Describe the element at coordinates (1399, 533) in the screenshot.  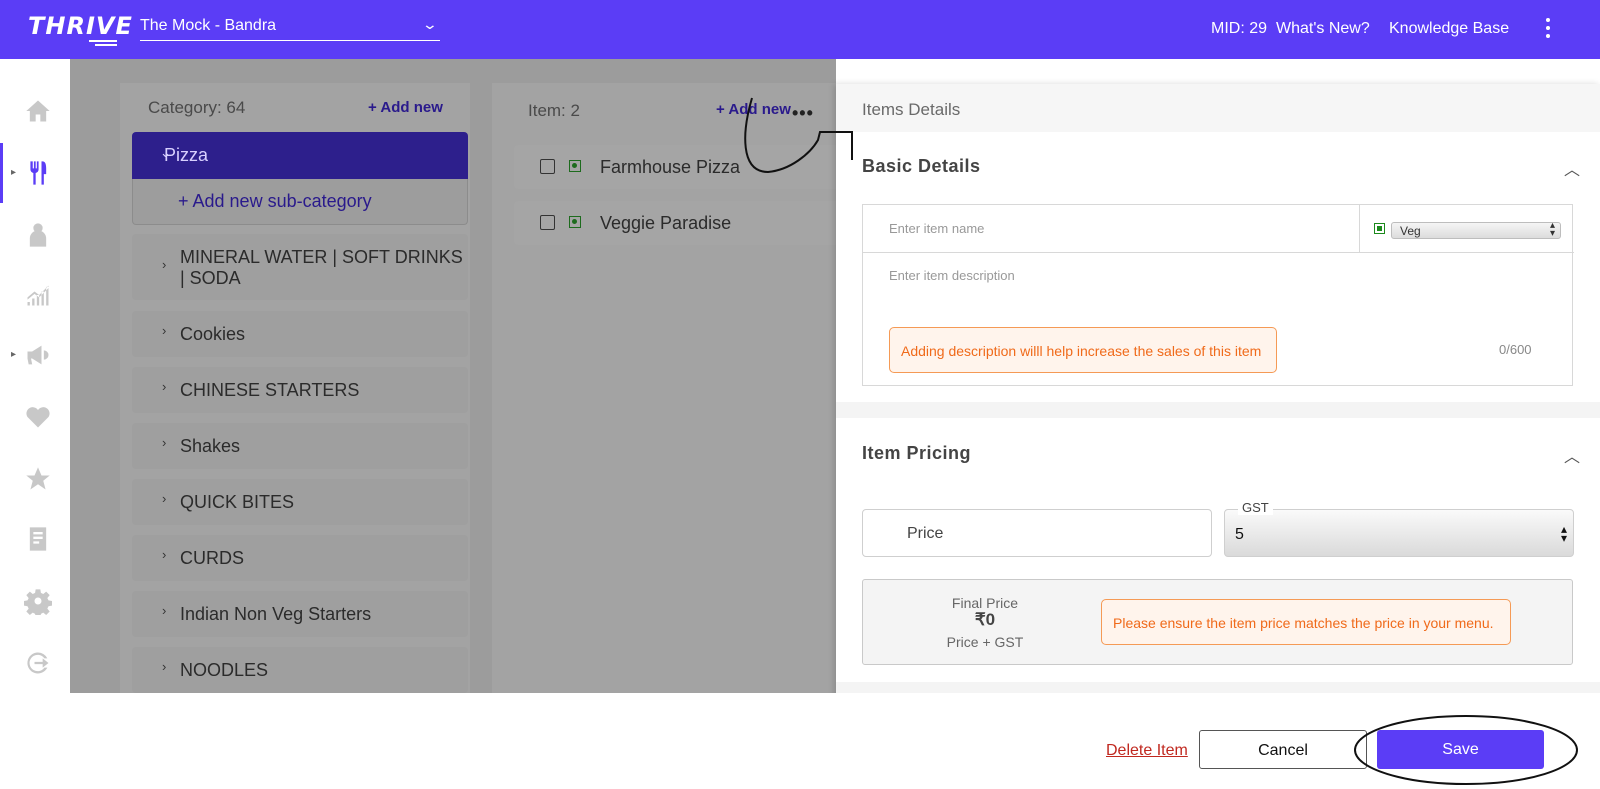
I see `gst-select: 5 ▴ ▾` at that location.